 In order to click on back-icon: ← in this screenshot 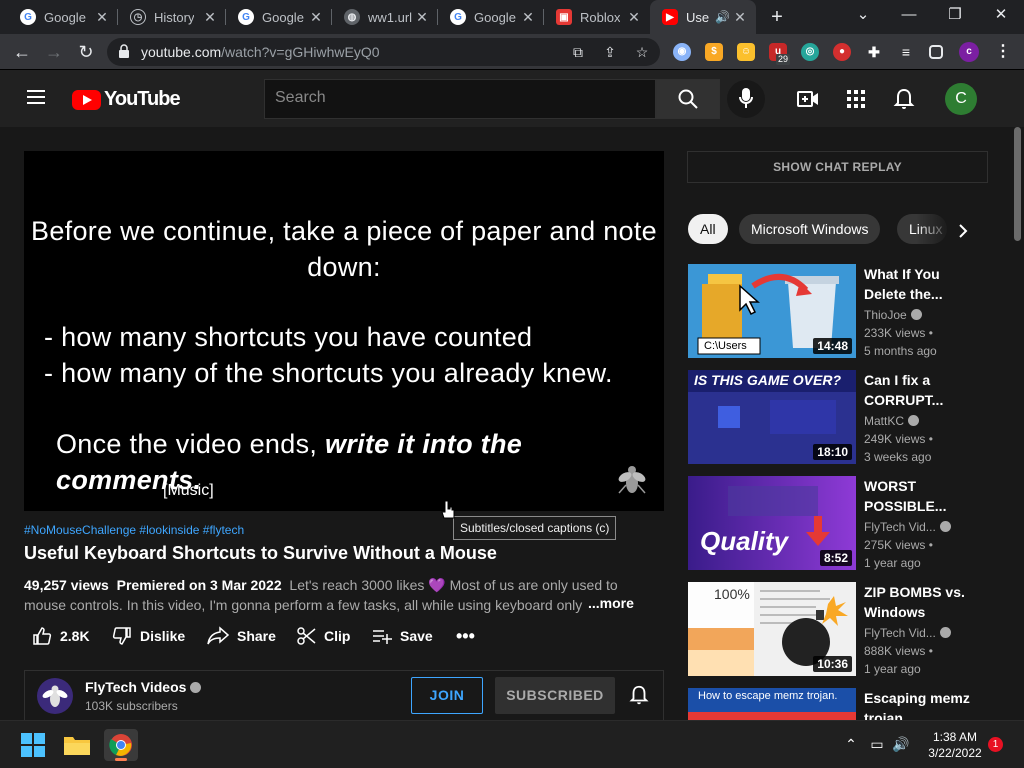, I will do `click(22, 52)`.